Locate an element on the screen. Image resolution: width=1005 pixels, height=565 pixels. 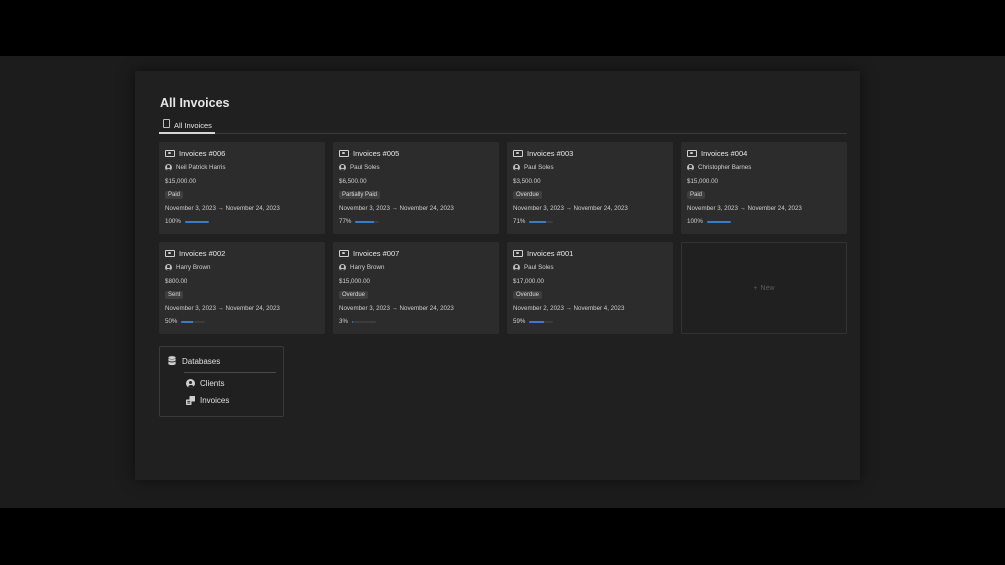
progress-percent: 3% is located at coordinates (343, 321).